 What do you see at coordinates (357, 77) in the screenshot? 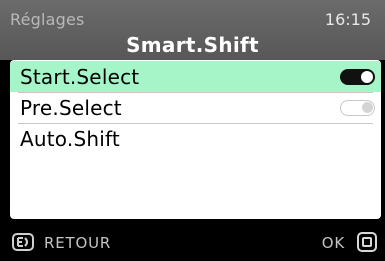
I see `start-select-toggle` at bounding box center [357, 77].